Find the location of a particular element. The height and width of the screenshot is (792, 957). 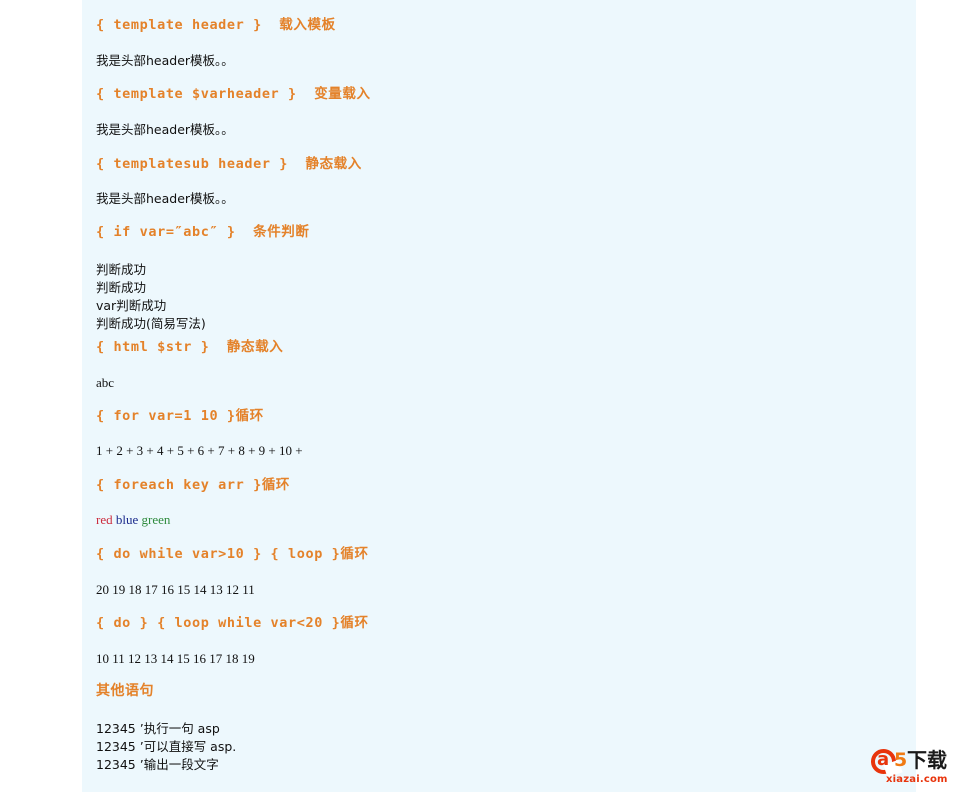

section-for-loop: { for var=1 10 }循环 is located at coordinates (499, 416).